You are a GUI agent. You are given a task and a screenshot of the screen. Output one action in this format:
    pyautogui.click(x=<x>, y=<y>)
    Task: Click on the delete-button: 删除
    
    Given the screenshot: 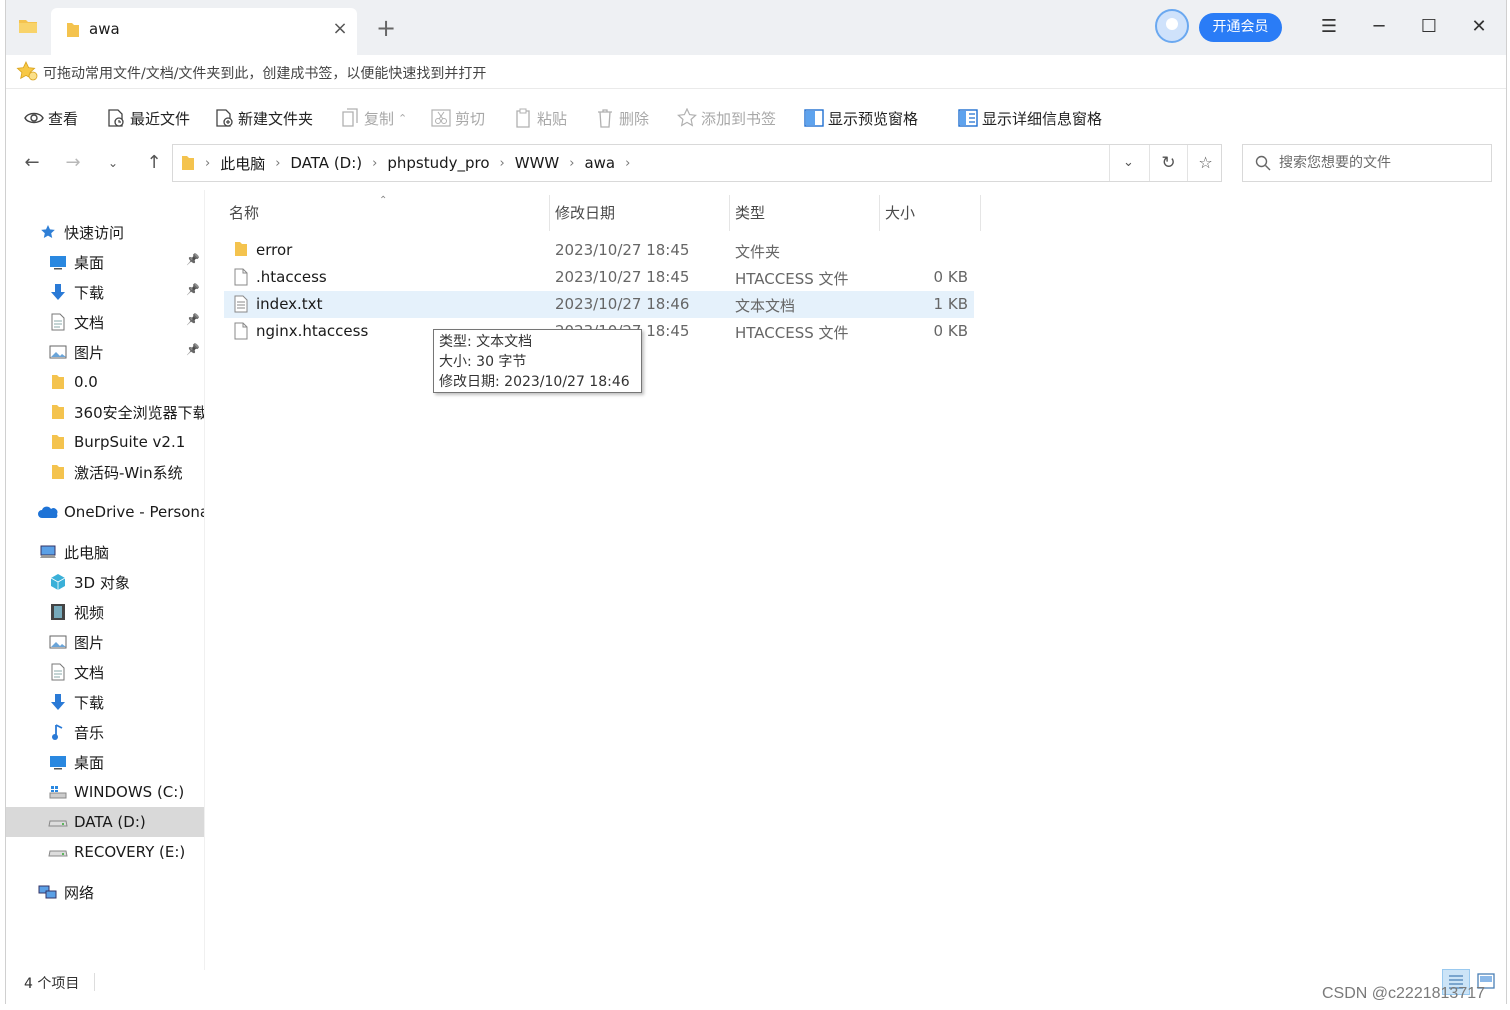 What is the action you would take?
    pyautogui.click(x=622, y=118)
    